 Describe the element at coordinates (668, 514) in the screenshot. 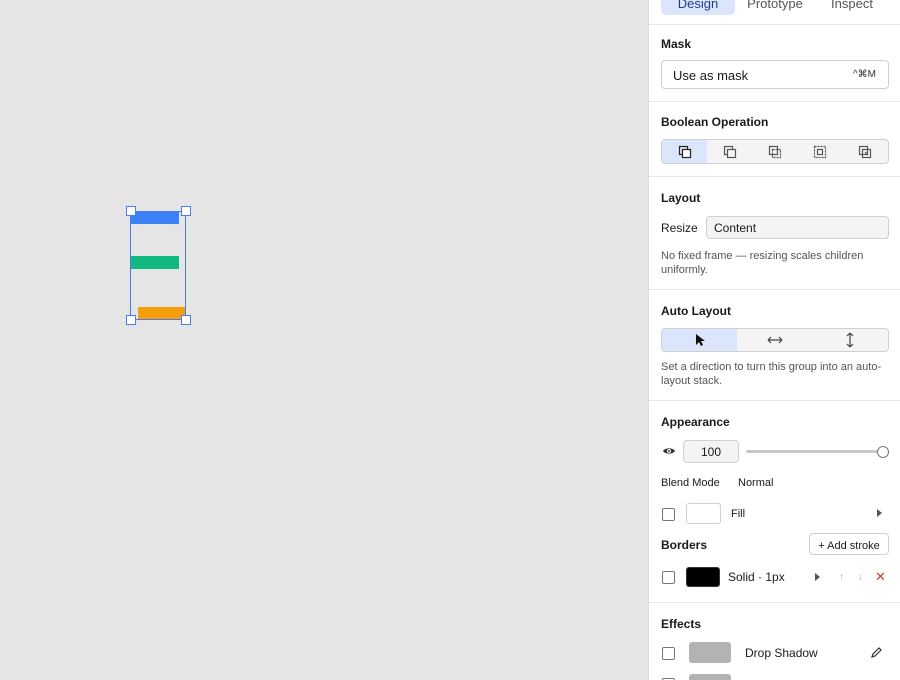

I see `fill-checkbox` at that location.